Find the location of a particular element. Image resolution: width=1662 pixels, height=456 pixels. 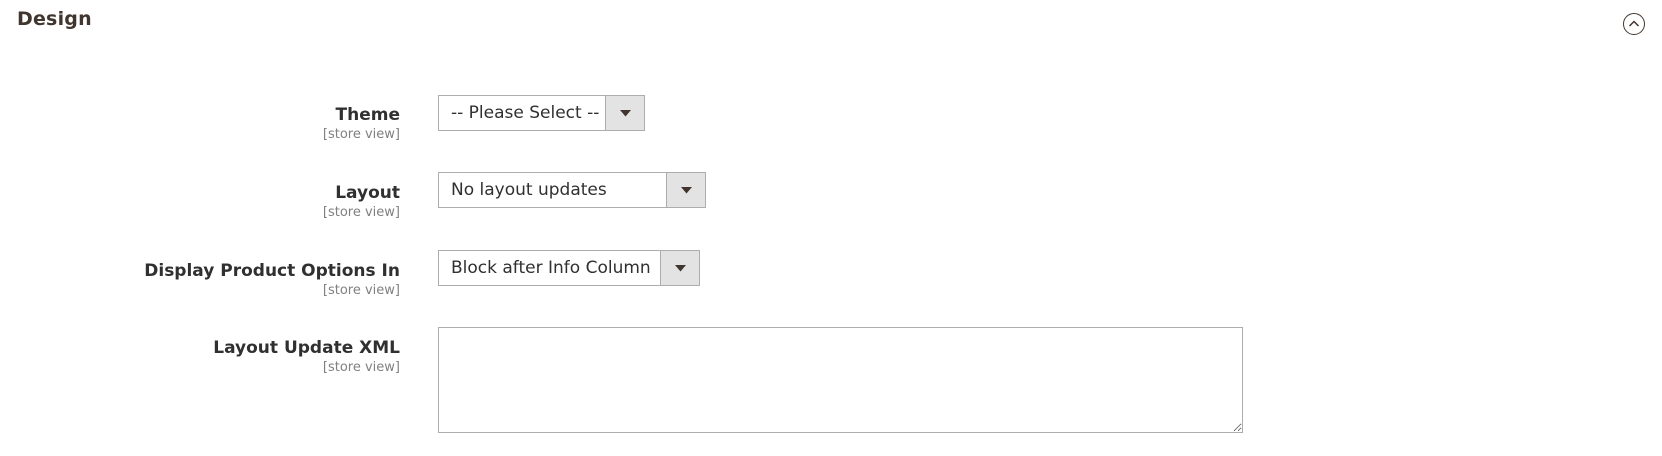

layout-select: No layout updates is located at coordinates (572, 190).